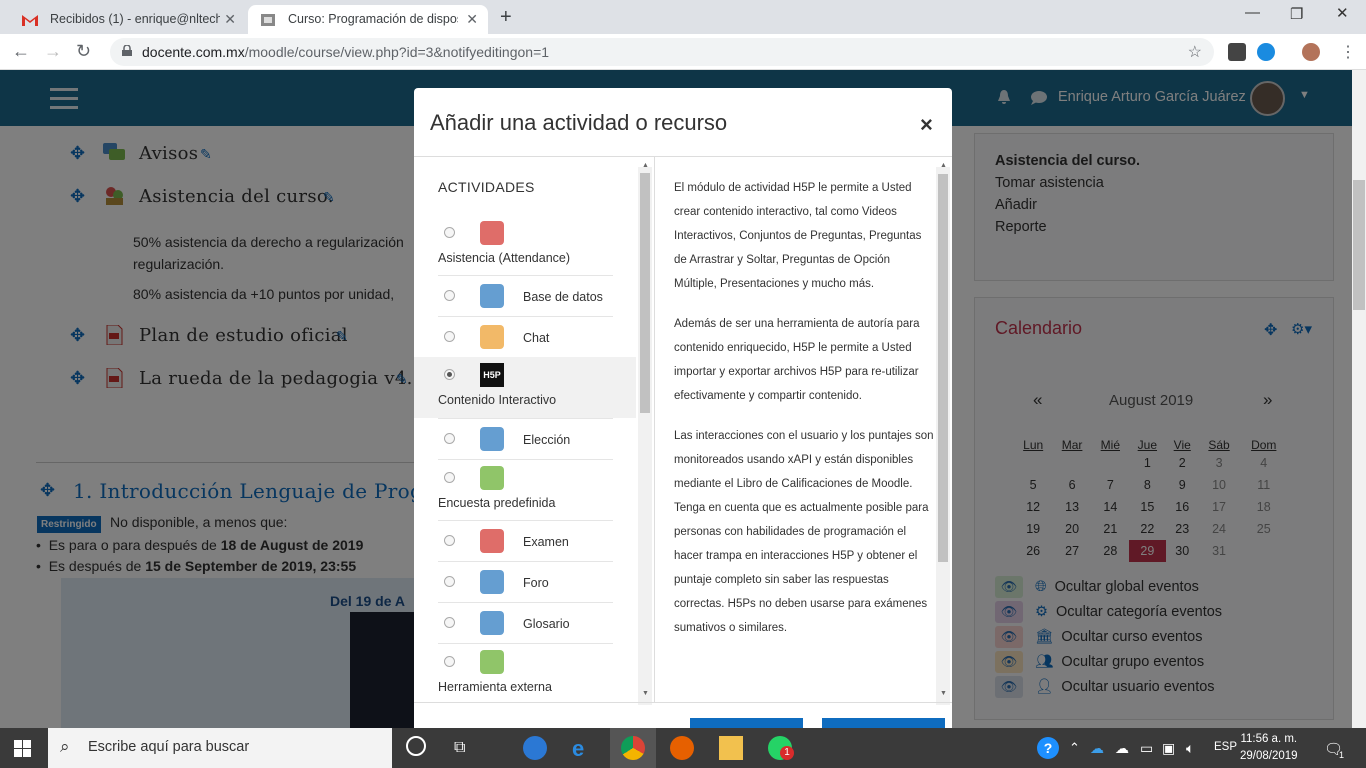  Describe the element at coordinates (525, 490) in the screenshot. I see `activity-option: Encuesta predefinida` at that location.